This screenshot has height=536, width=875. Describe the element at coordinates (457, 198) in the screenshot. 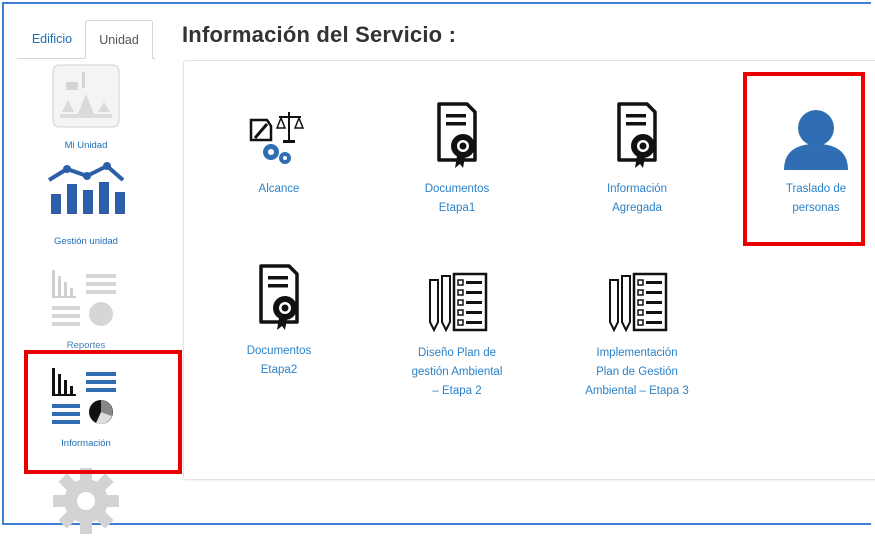

I see `service-label: Documentos Etapa1` at that location.